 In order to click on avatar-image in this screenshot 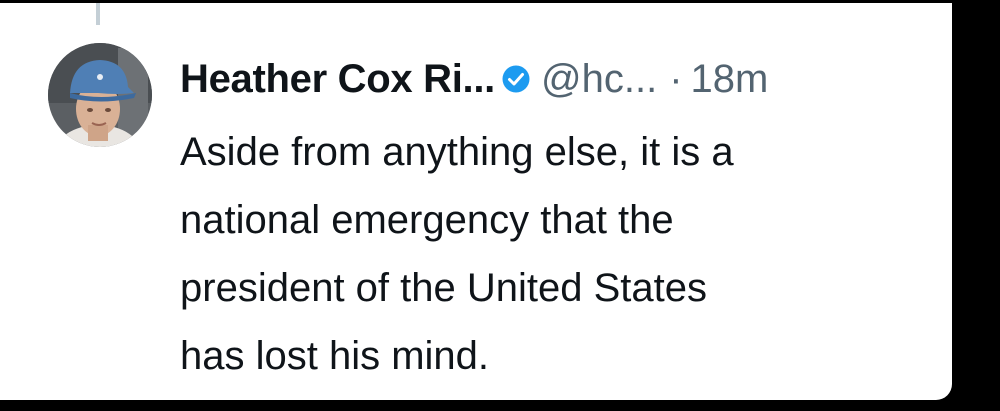, I will do `click(100, 95)`.